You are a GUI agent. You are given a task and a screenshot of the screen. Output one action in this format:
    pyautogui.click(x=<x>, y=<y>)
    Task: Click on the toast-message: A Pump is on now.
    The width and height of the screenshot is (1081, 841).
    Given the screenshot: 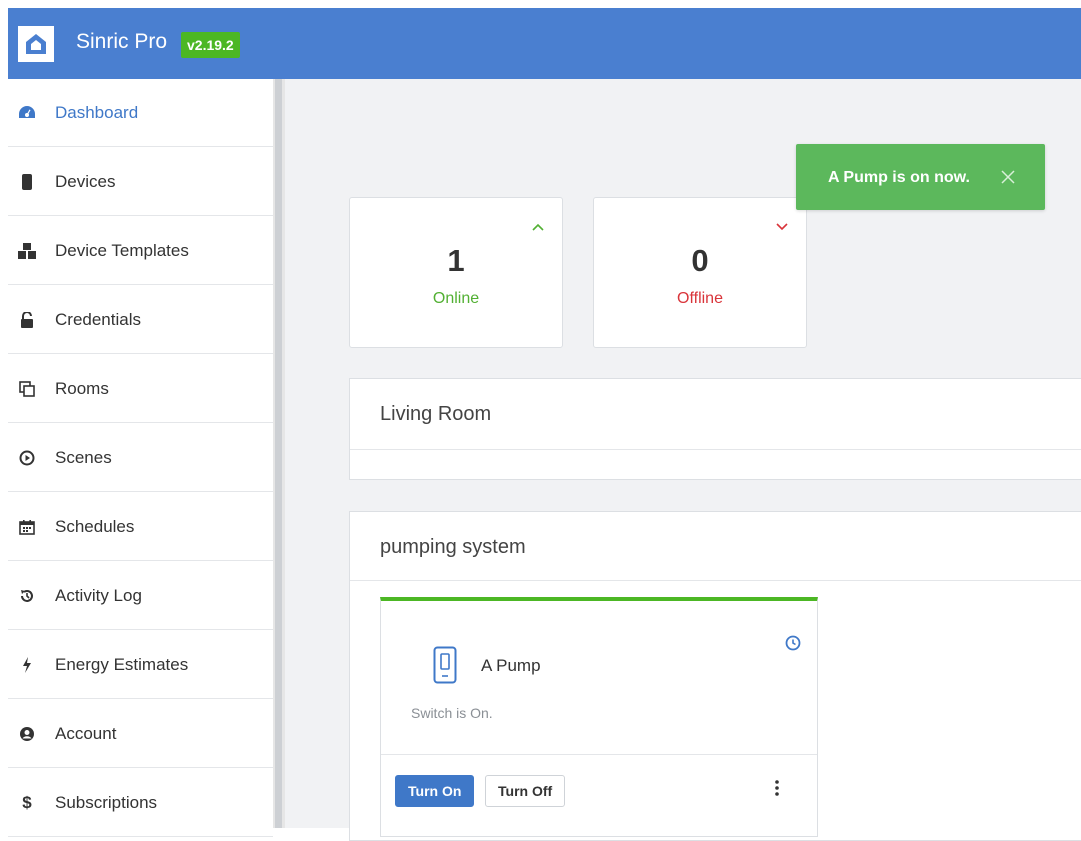 What is the action you would take?
    pyautogui.click(x=899, y=177)
    